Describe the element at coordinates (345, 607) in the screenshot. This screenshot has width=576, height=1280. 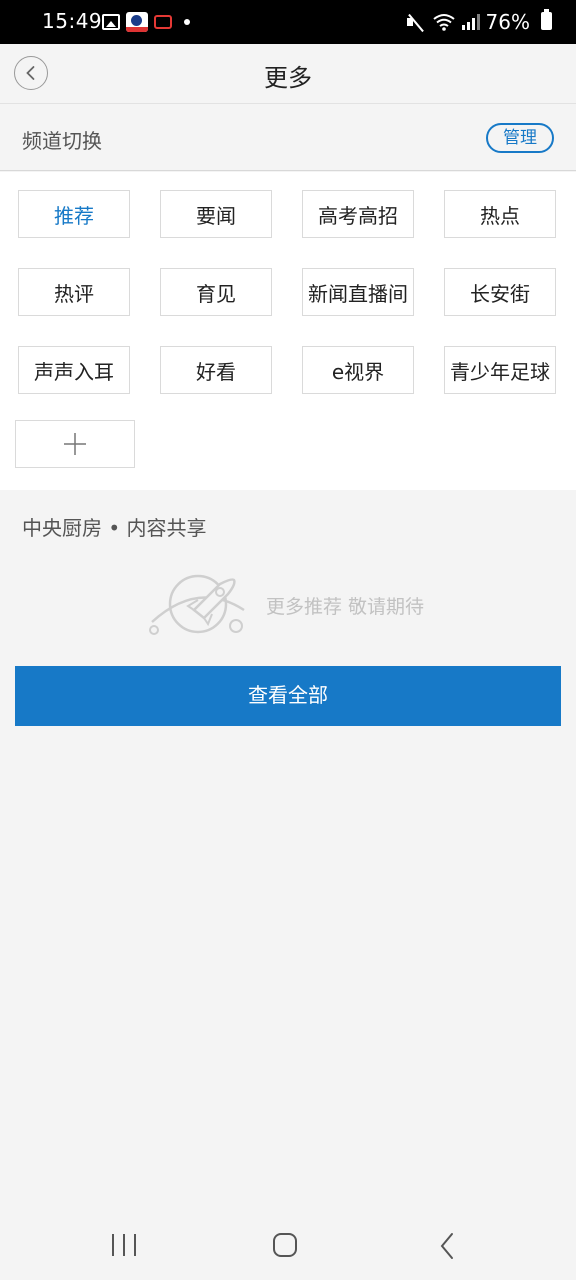
I see `empty-state-text: 更多推荐 敬请期待` at that location.